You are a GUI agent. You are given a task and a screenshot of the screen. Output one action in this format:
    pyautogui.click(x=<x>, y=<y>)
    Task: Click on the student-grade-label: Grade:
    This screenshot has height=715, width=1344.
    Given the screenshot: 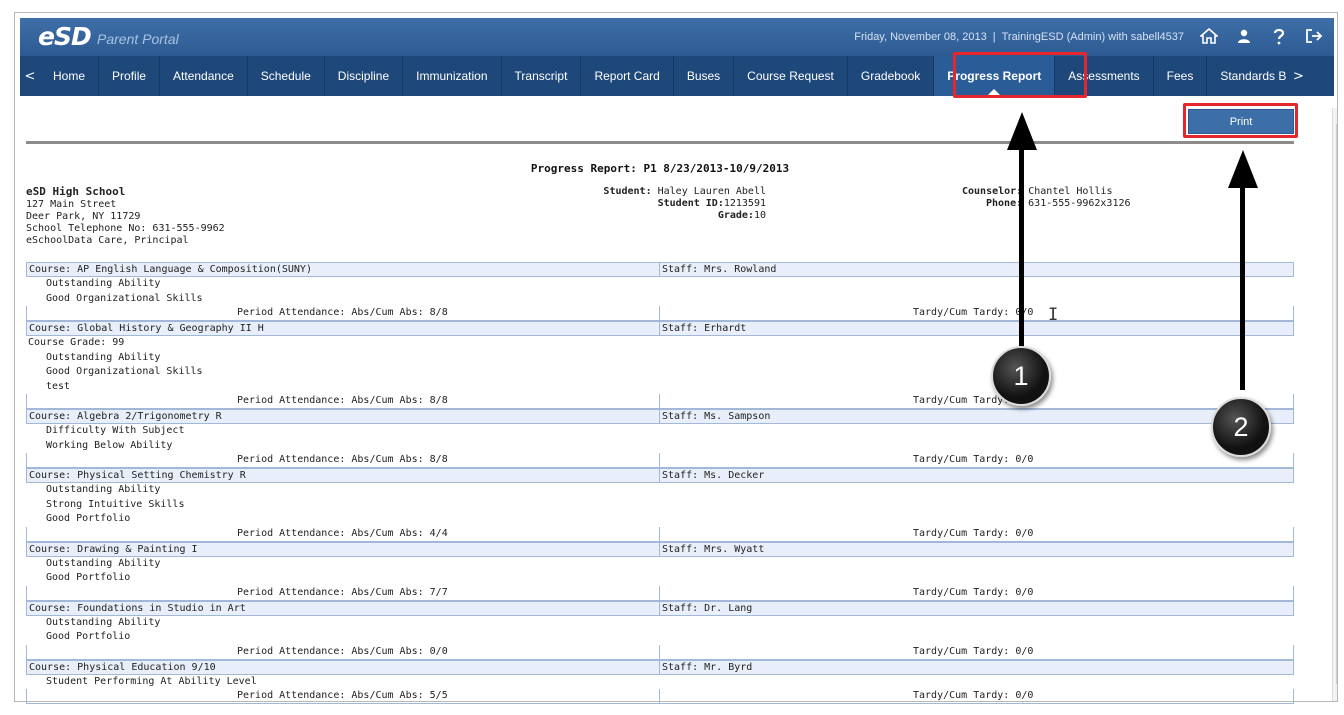 What is the action you would take?
    pyautogui.click(x=735, y=215)
    